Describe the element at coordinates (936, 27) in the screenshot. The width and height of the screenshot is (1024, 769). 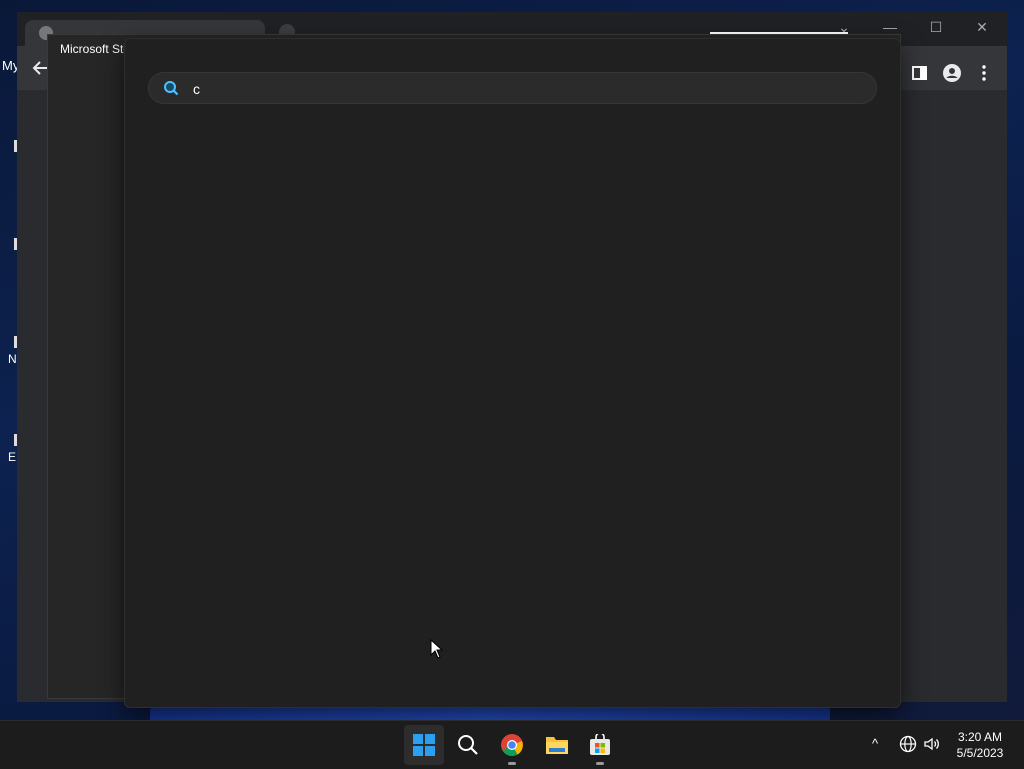
I see `maximize-button: ☐` at that location.